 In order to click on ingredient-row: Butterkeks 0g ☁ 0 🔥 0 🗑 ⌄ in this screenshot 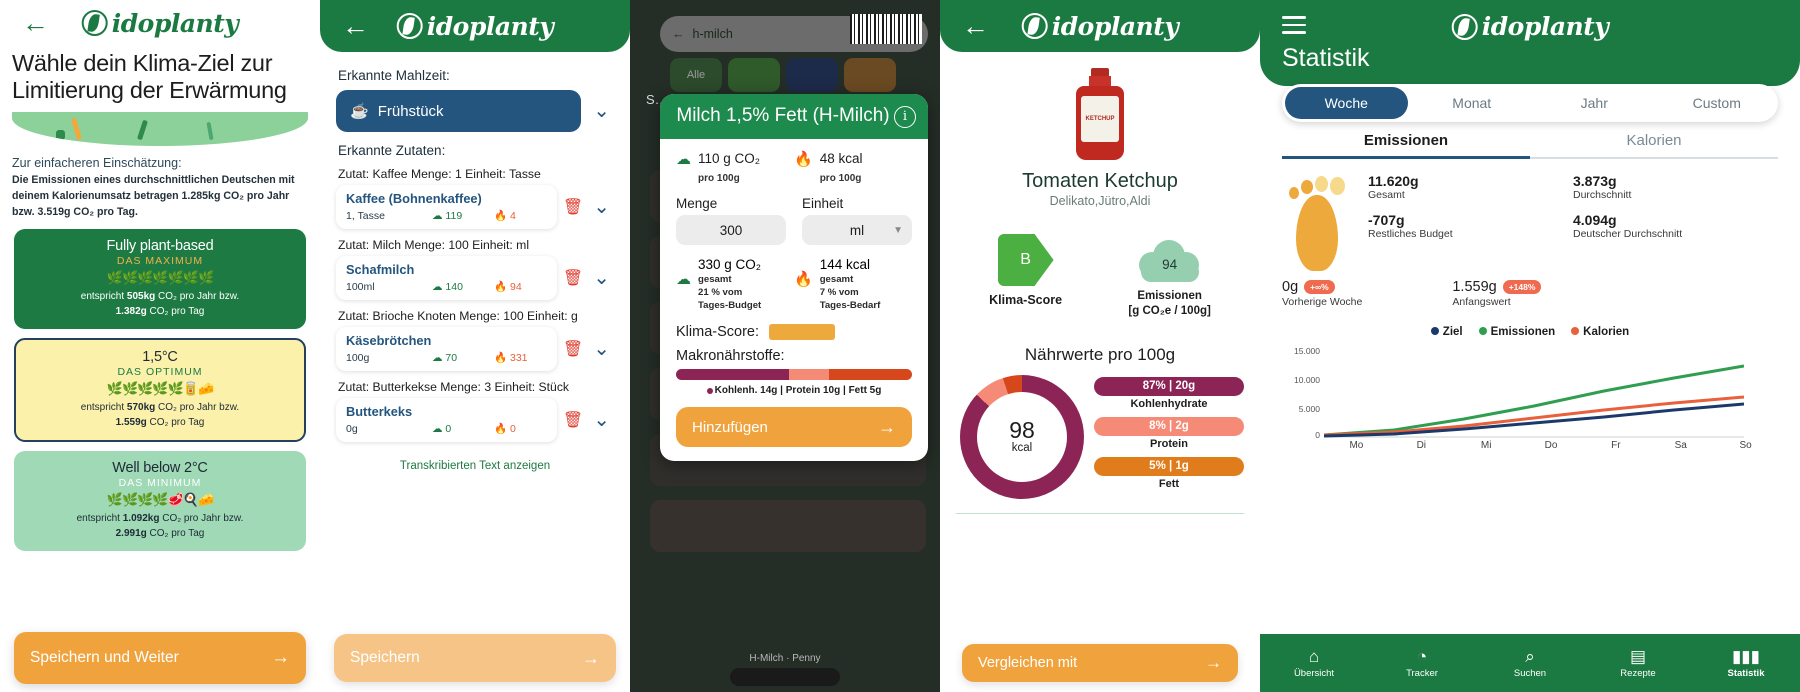, I will do `click(475, 420)`.